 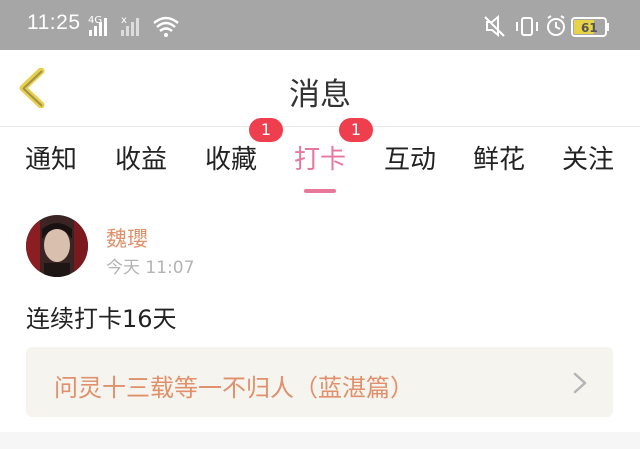 I want to click on wifi-icon, so click(x=166, y=26).